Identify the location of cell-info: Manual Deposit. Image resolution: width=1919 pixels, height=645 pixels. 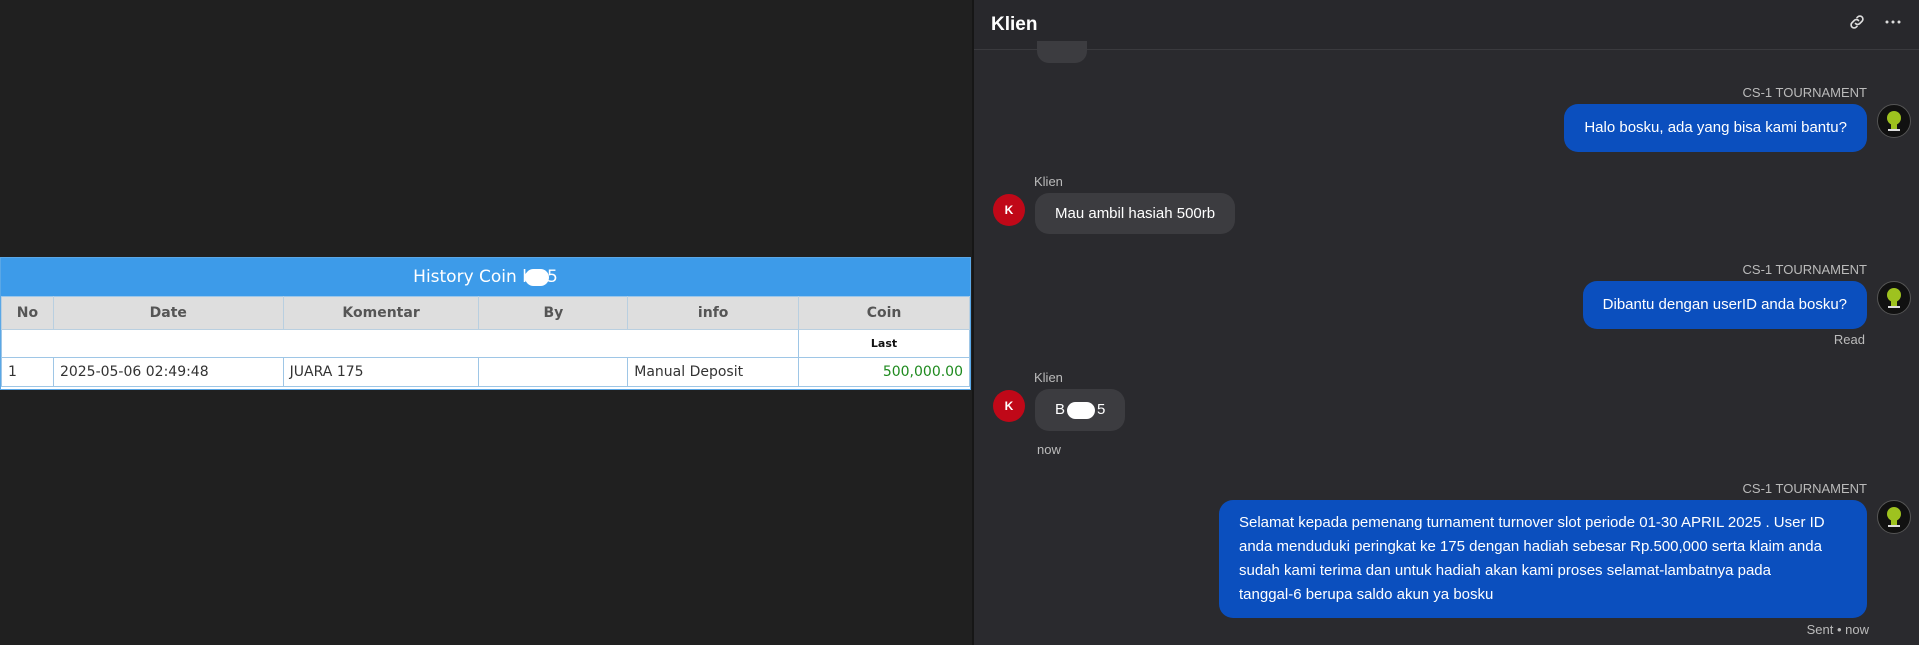
(713, 372).